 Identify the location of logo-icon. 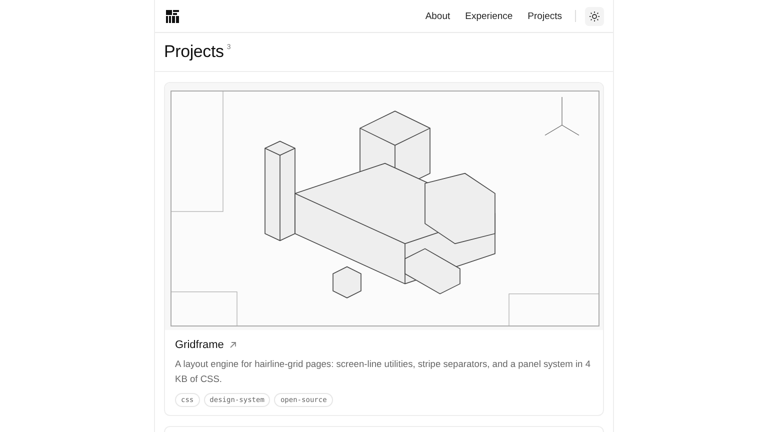
(172, 16).